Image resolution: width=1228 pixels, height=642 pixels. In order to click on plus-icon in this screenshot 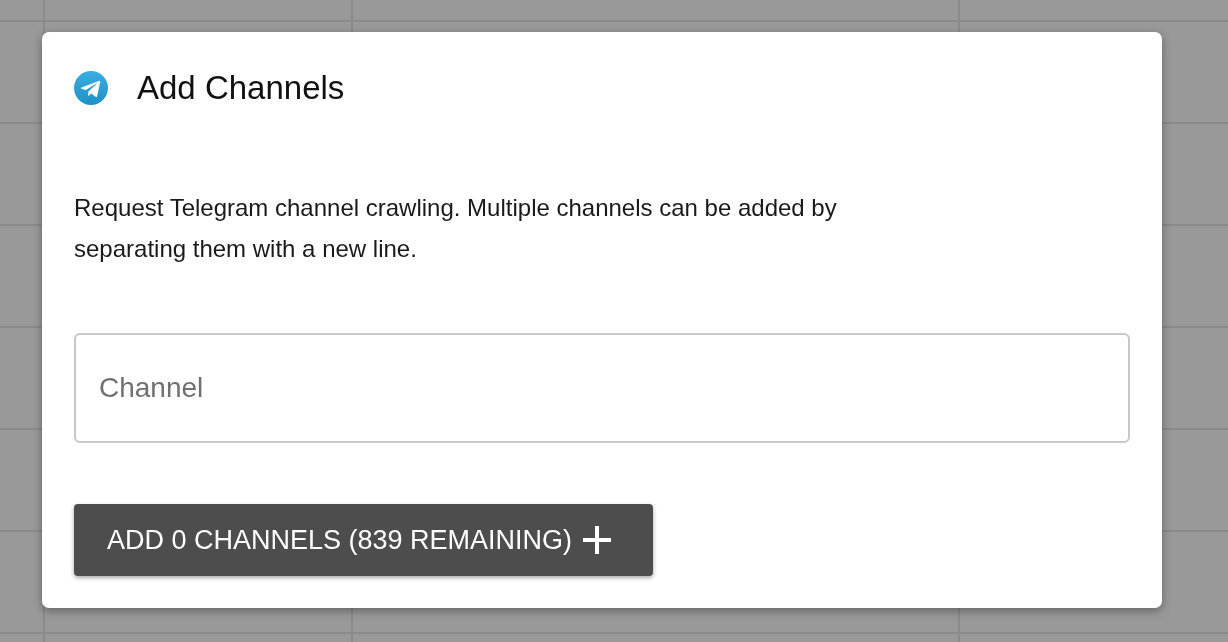, I will do `click(597, 540)`.